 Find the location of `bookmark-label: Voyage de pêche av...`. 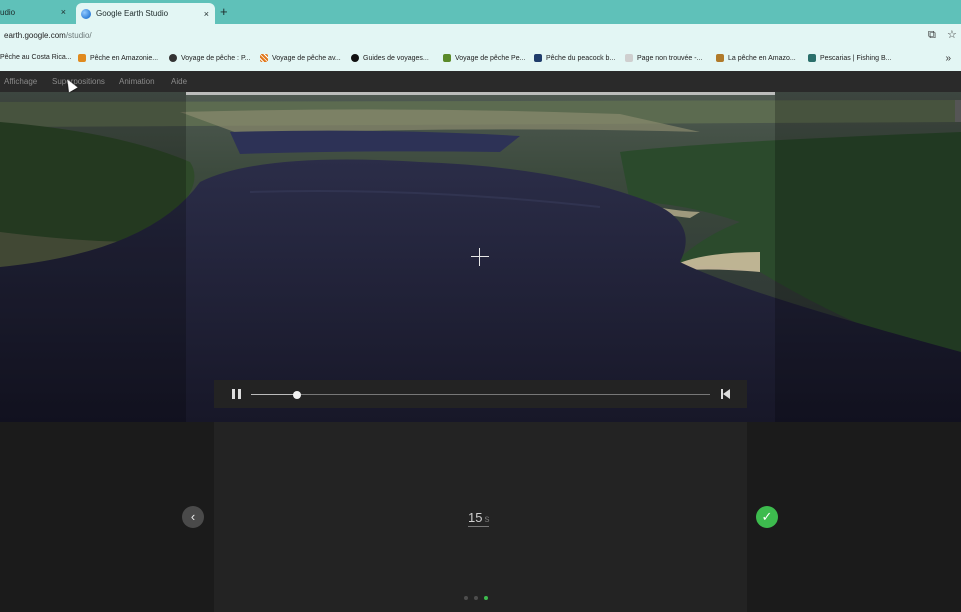

bookmark-label: Voyage de pêche av... is located at coordinates (306, 58).